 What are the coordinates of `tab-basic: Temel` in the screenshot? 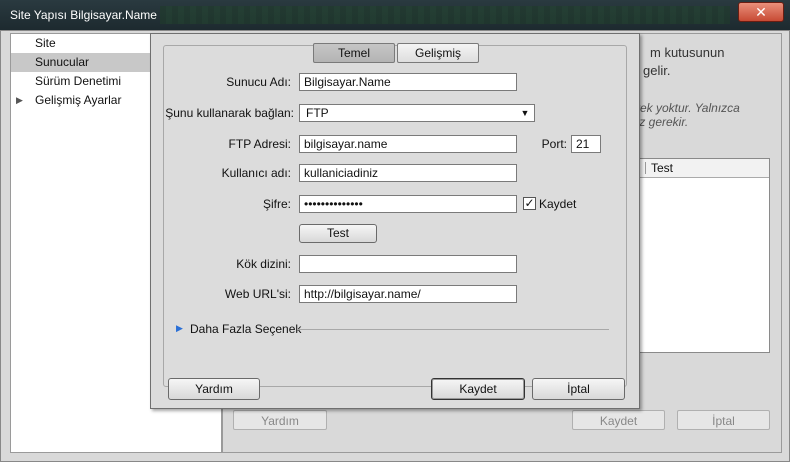 It's located at (354, 53).